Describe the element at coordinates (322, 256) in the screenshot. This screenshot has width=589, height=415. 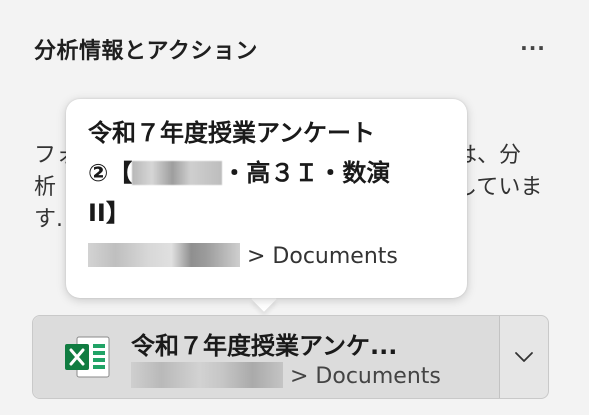
I see `tooltip-path-suffix: > Documents` at that location.